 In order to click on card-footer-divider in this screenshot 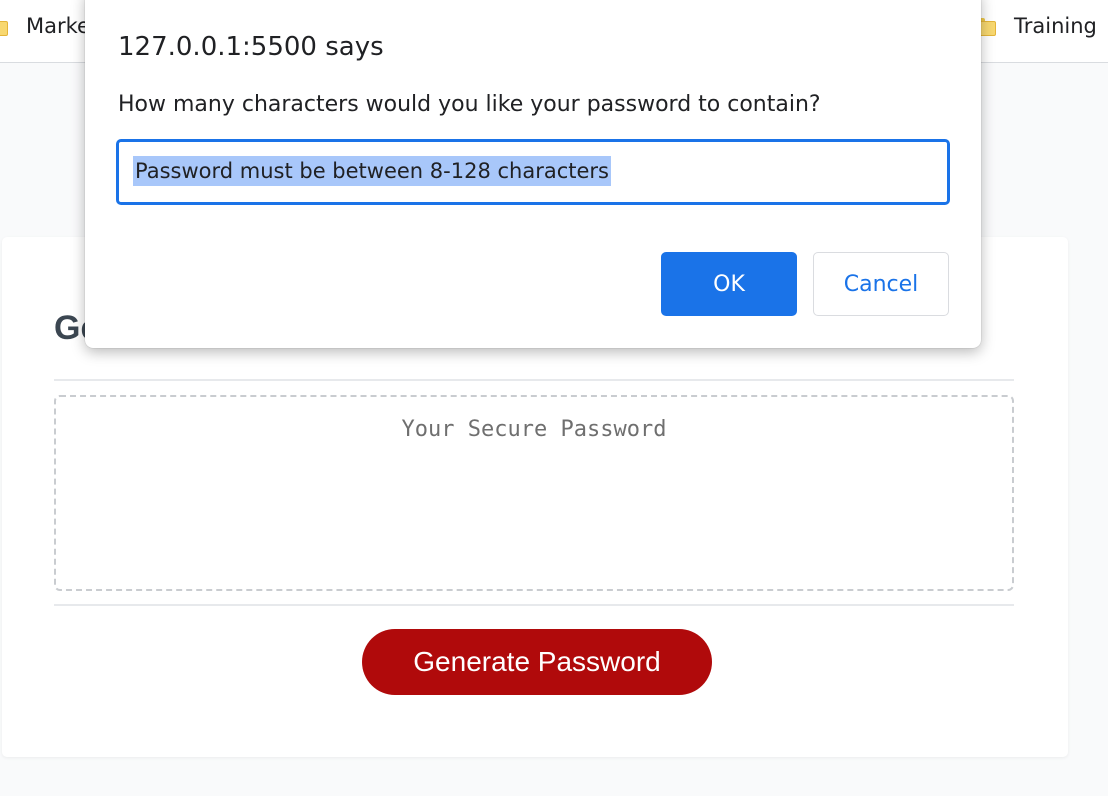, I will do `click(534, 605)`.